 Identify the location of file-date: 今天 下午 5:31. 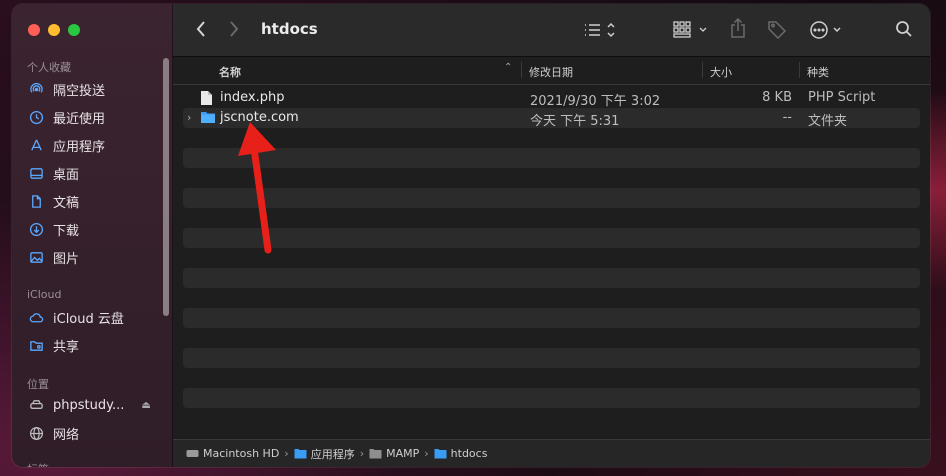
(575, 121).